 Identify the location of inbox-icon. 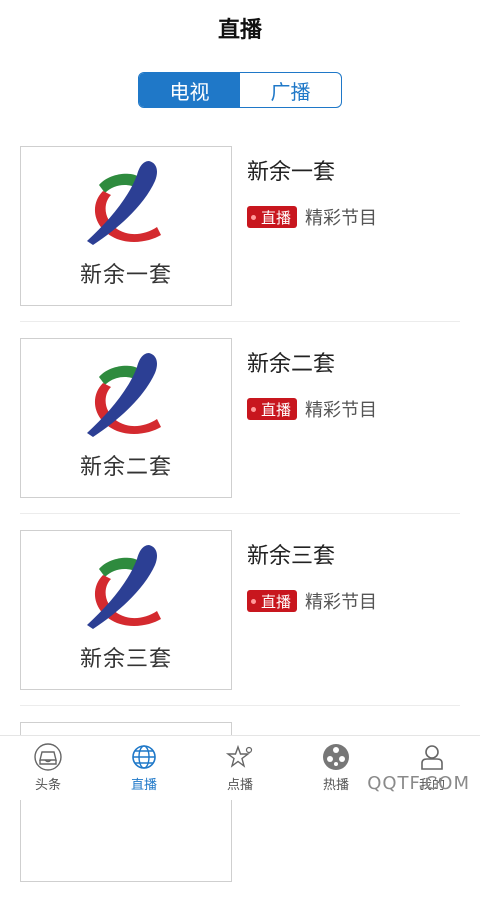
(48, 757).